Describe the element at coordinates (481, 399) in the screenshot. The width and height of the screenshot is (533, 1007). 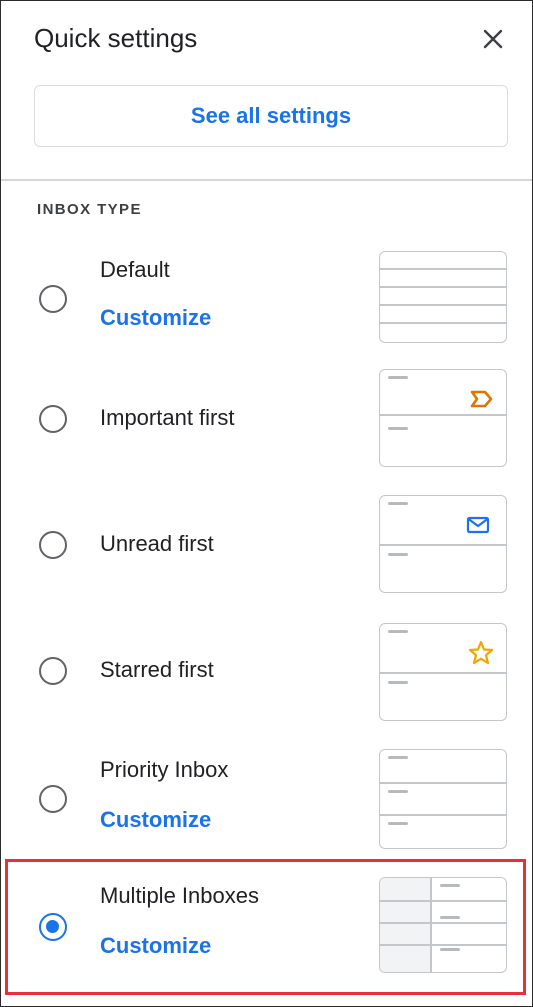
I see `important-marker-icon` at that location.